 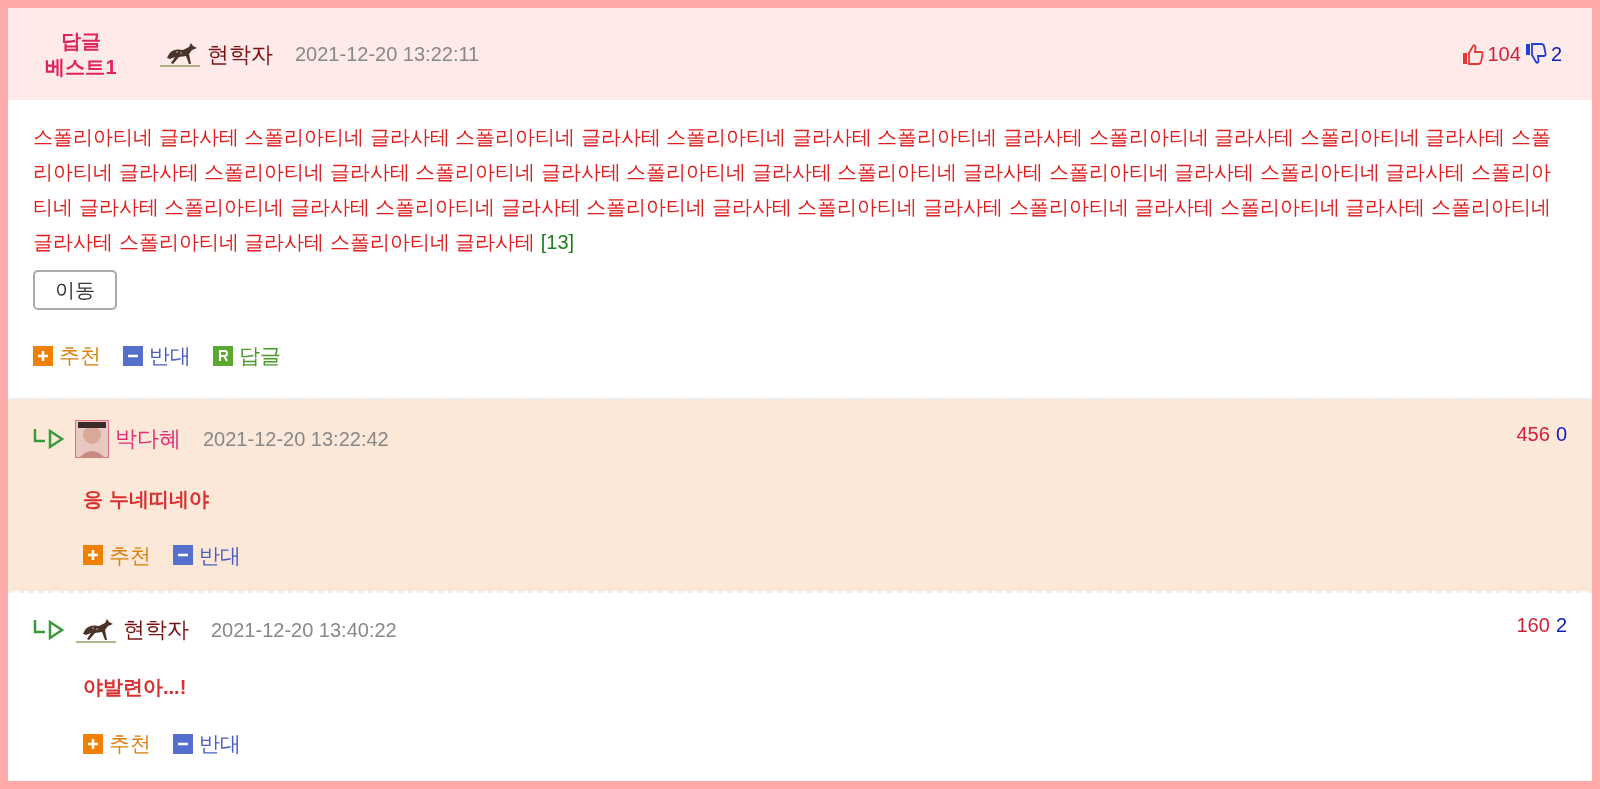 What do you see at coordinates (1472, 54) in the screenshot?
I see `thumbs-up-icon` at bounding box center [1472, 54].